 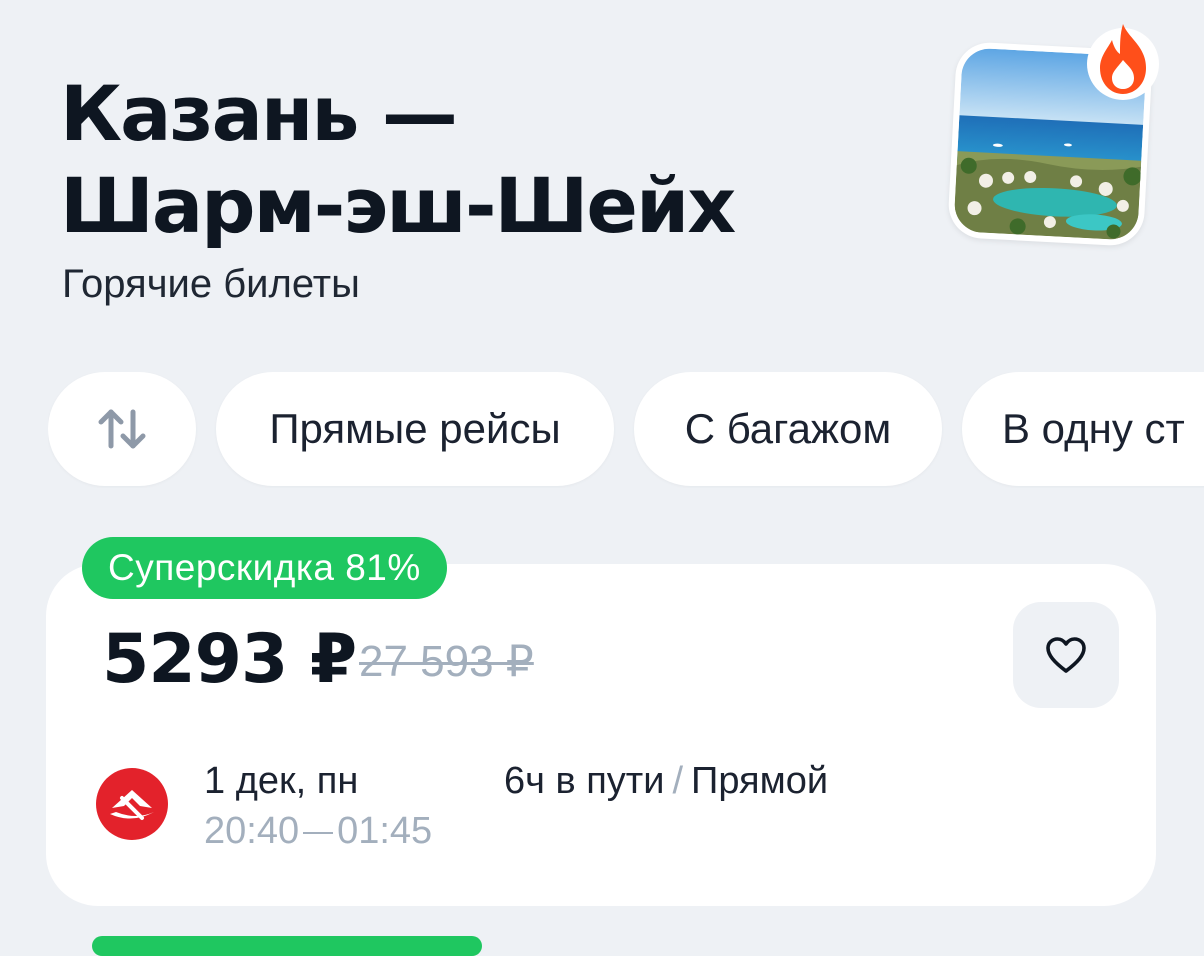 I want to click on heart-icon, so click(x=1066, y=655).